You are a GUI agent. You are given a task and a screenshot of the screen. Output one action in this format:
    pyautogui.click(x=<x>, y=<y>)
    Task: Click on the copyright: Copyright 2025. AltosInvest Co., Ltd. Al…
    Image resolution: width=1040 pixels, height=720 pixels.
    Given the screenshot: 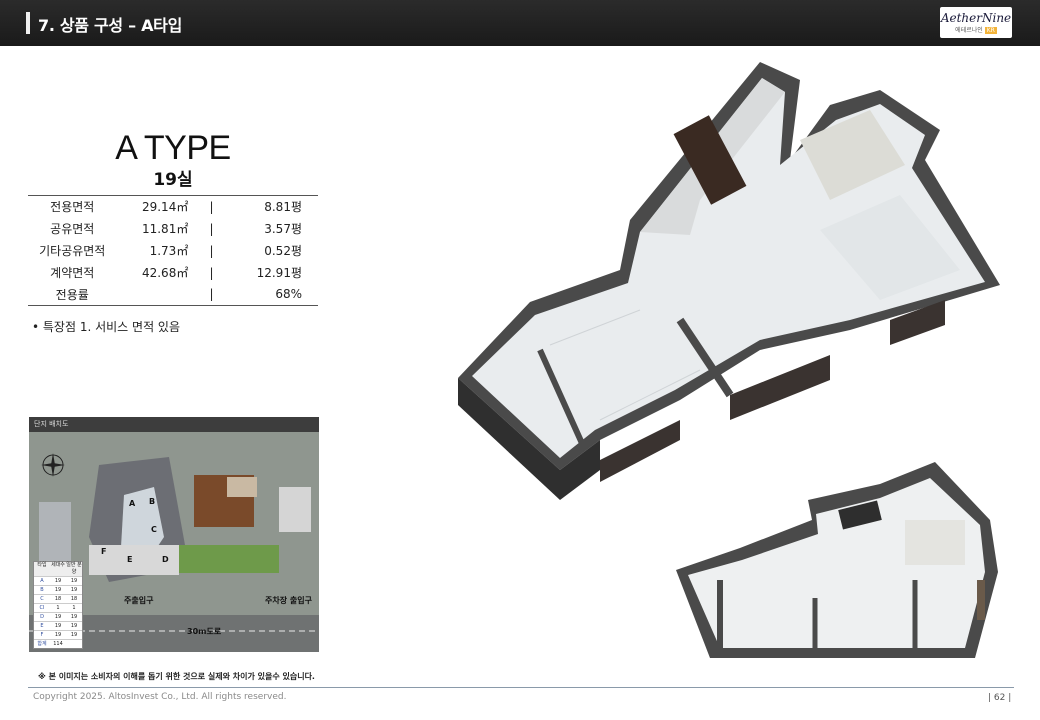 What is the action you would take?
    pyautogui.click(x=160, y=697)
    